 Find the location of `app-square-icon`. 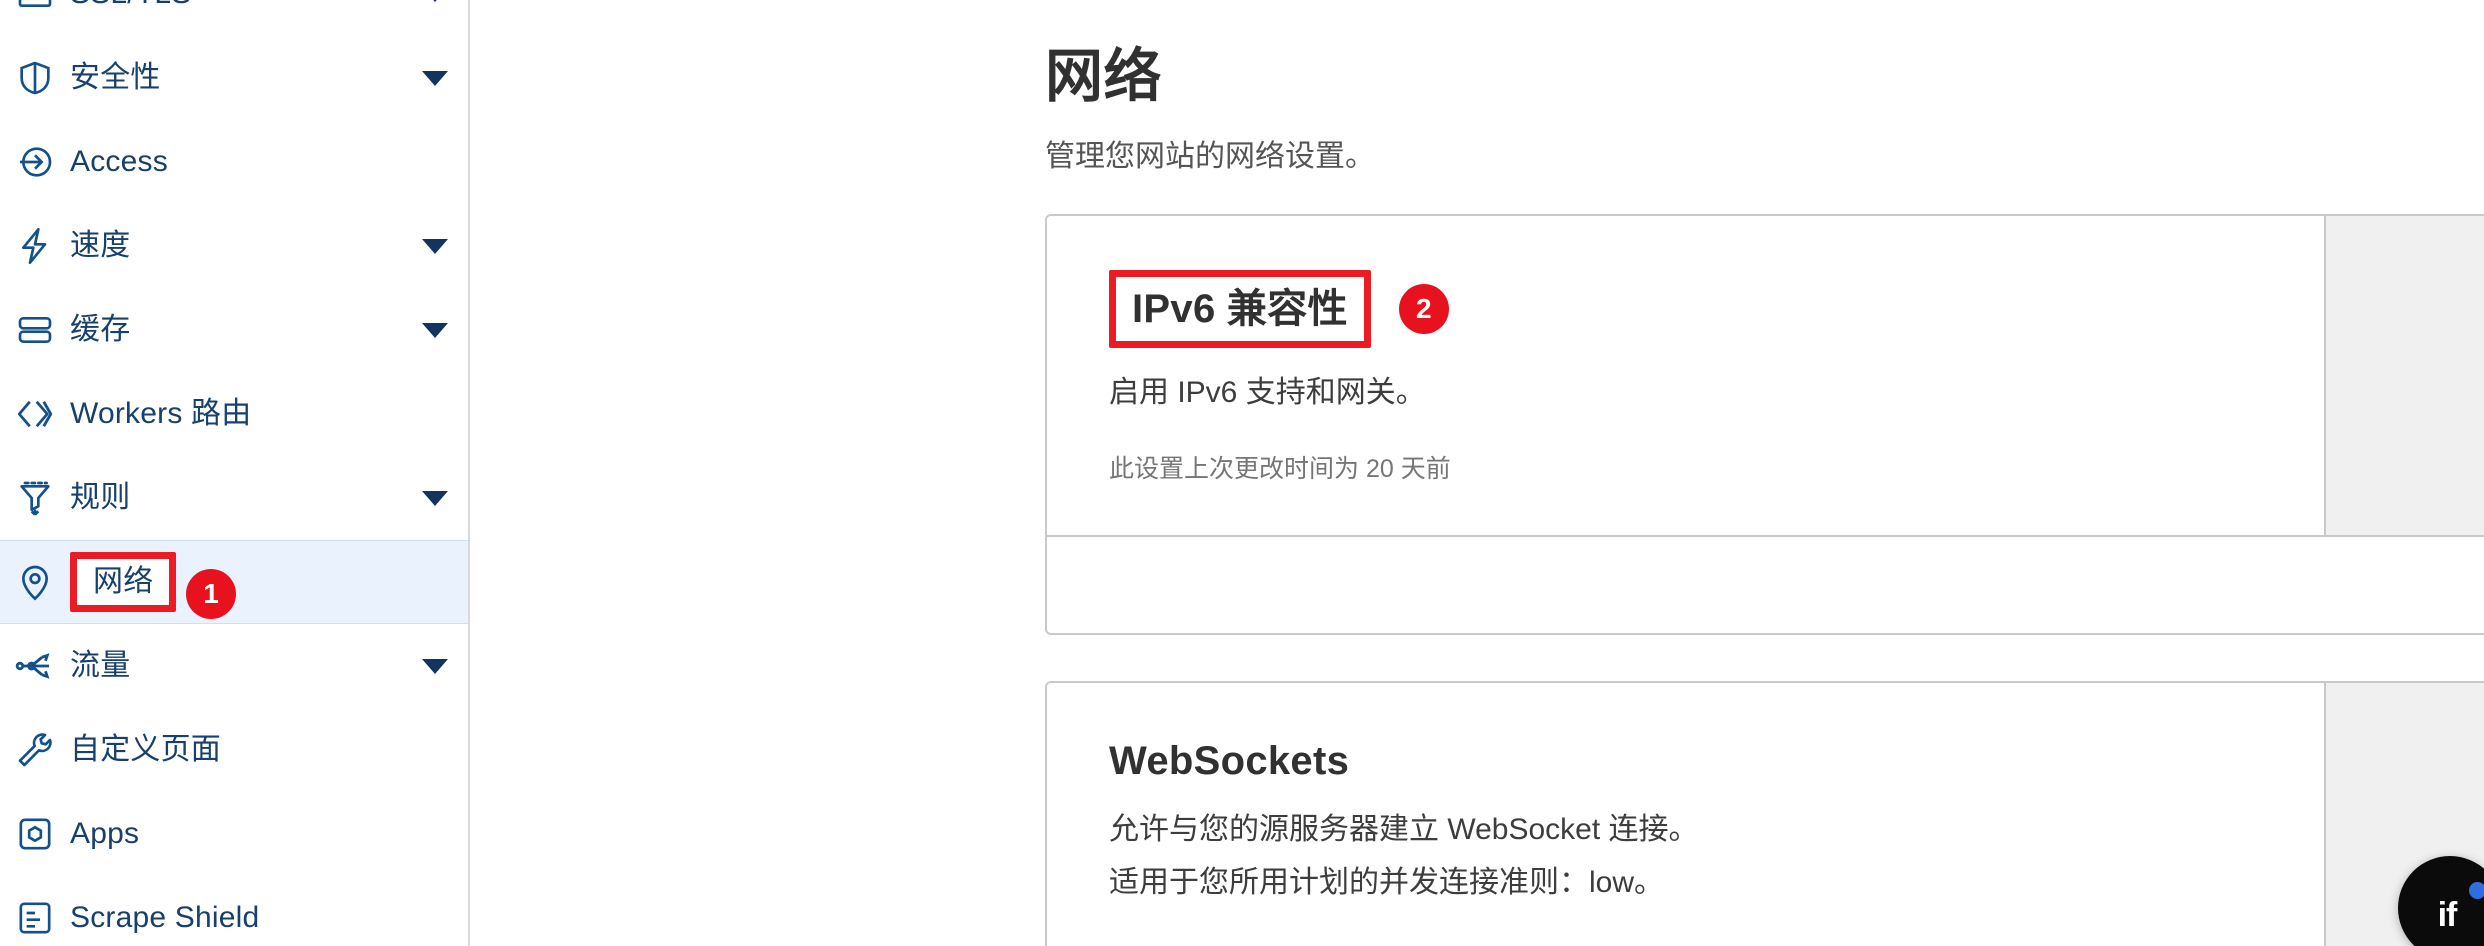

app-square-icon is located at coordinates (35, 834).